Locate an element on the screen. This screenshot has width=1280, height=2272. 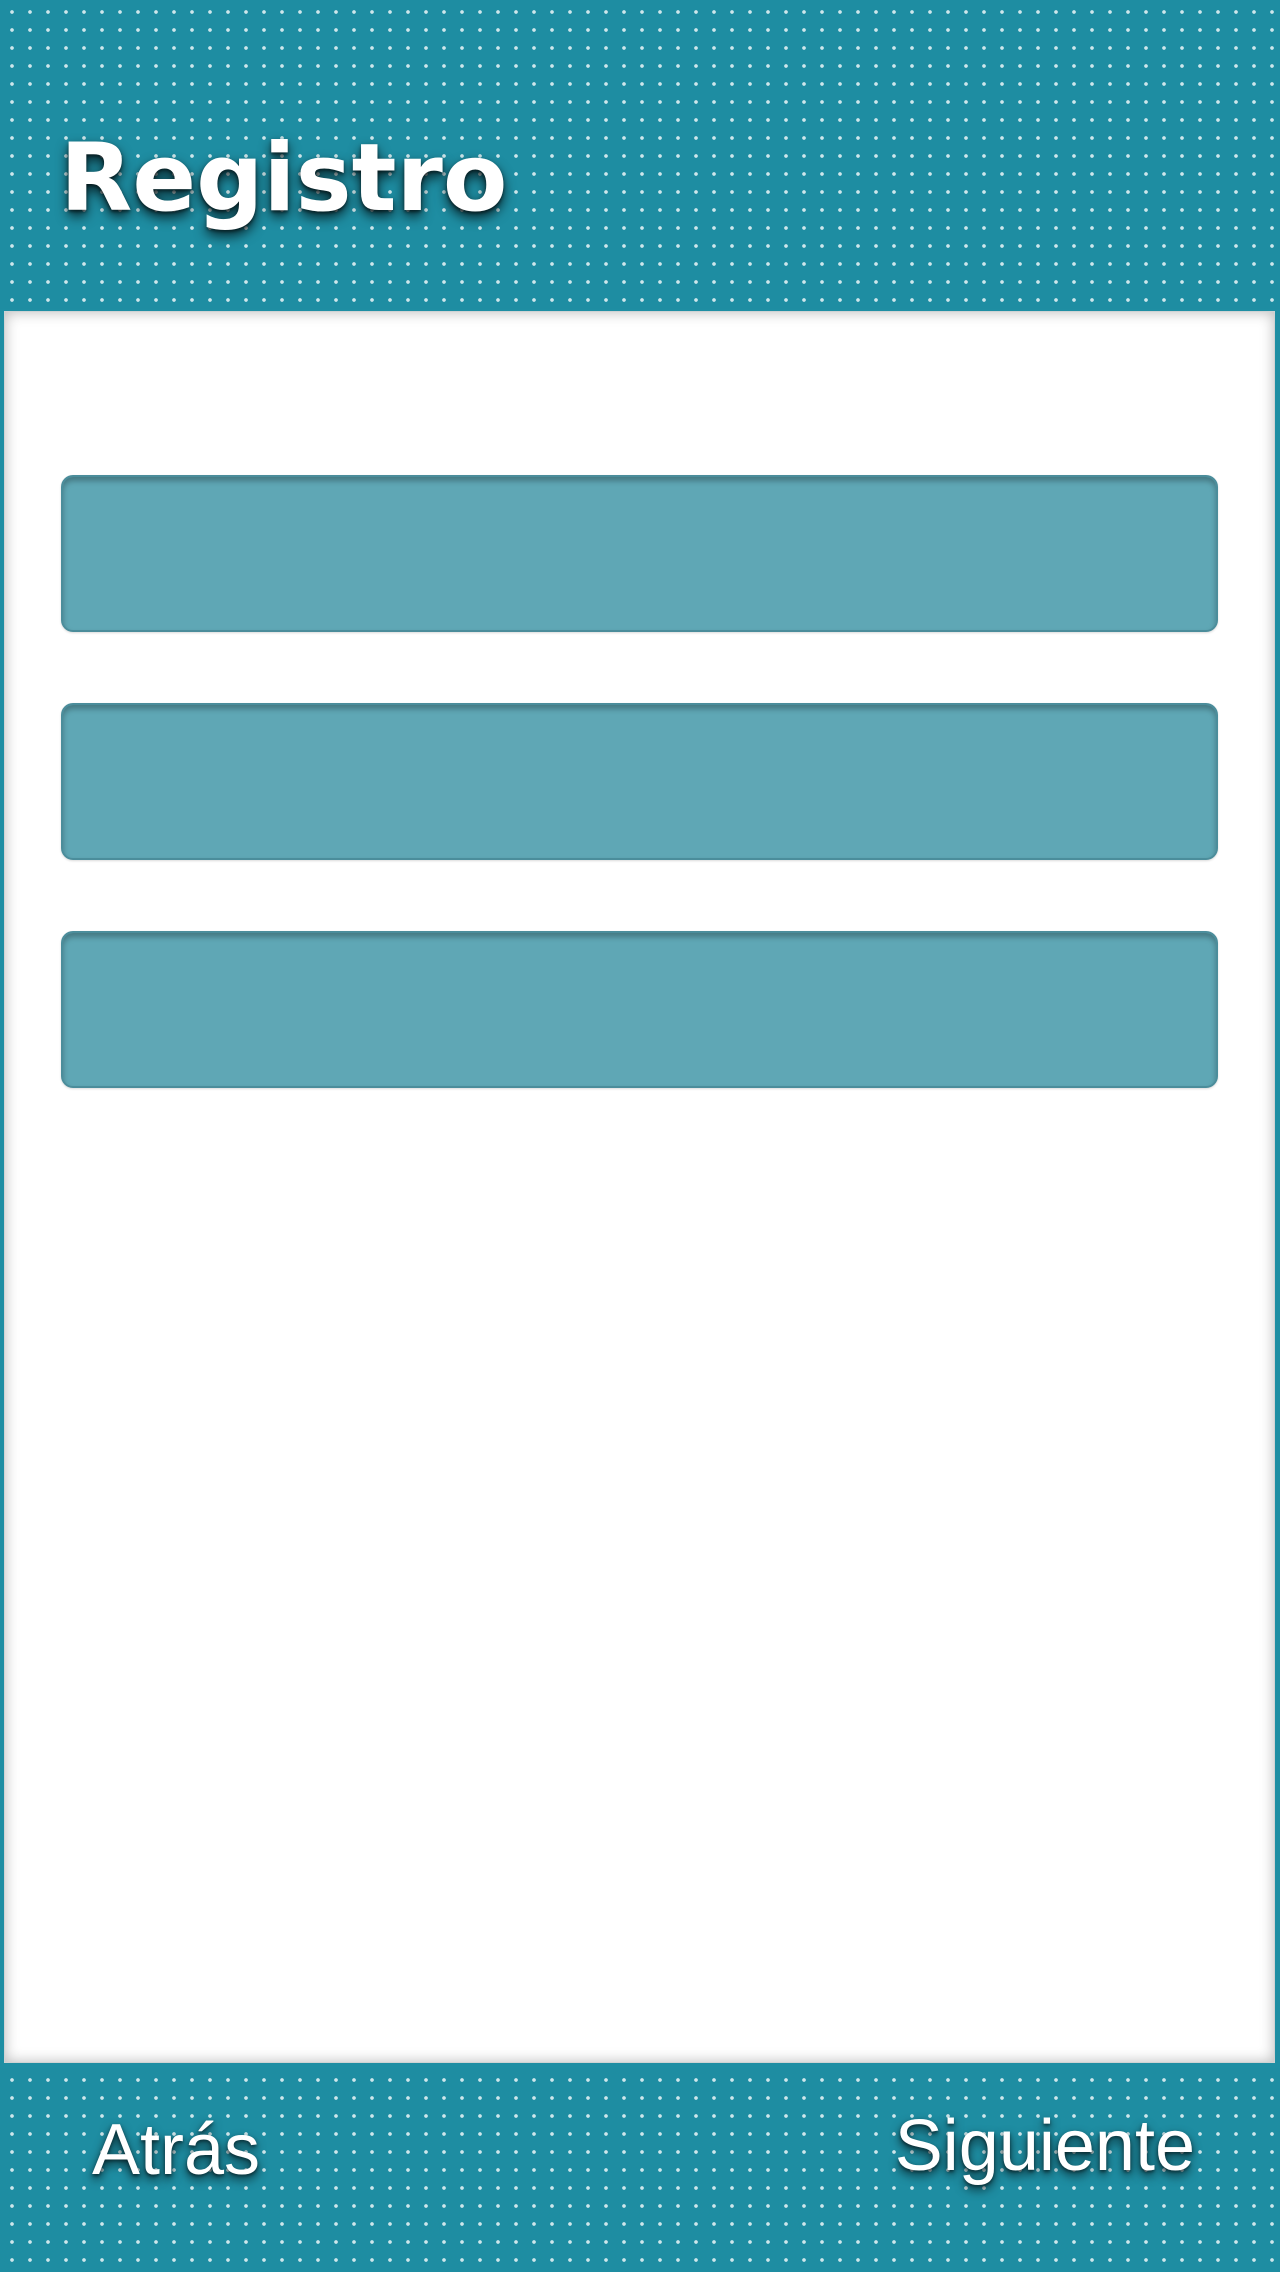
footer-bar: Atrás Siguiente is located at coordinates (640, 2170).